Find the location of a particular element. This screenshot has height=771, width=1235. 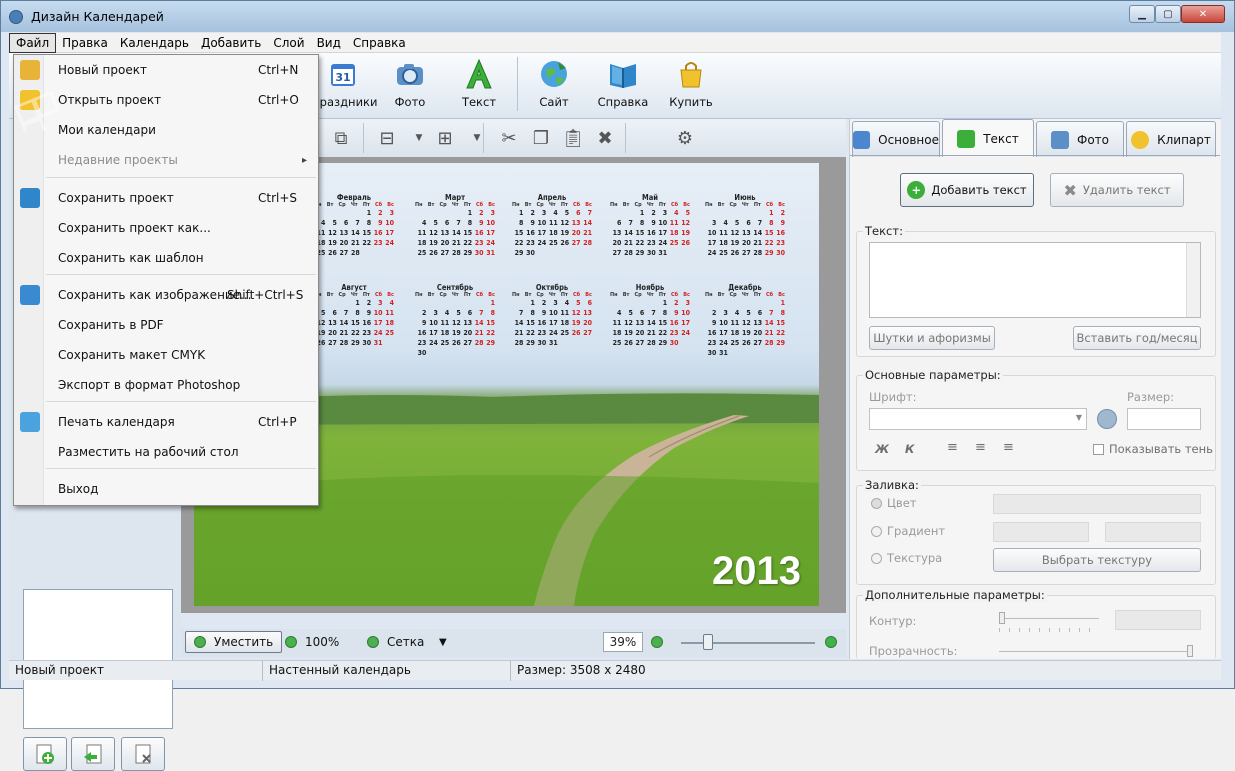

align-center-button: ≡ is located at coordinates (980, 447).